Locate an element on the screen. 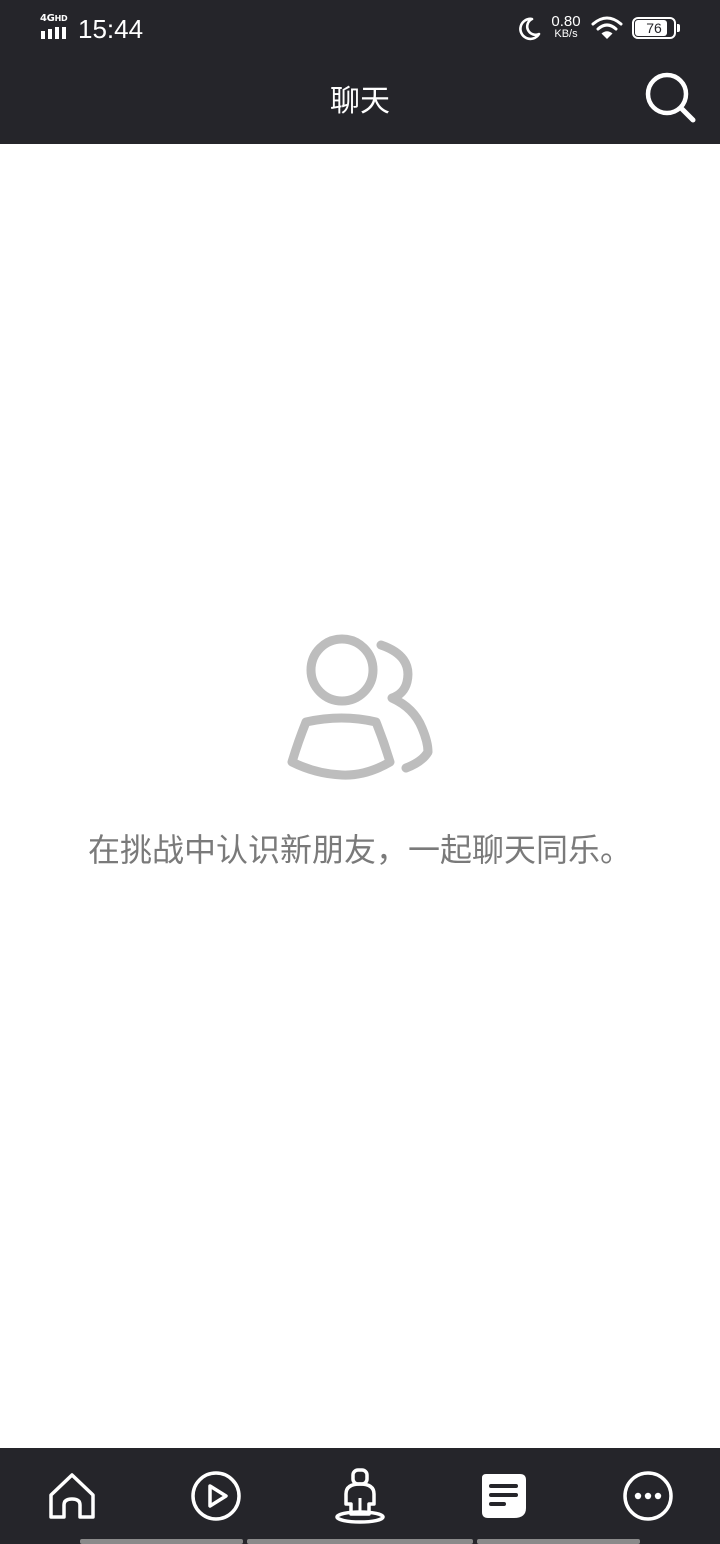 The height and width of the screenshot is (1544, 720). tab-video is located at coordinates (216, 1496).